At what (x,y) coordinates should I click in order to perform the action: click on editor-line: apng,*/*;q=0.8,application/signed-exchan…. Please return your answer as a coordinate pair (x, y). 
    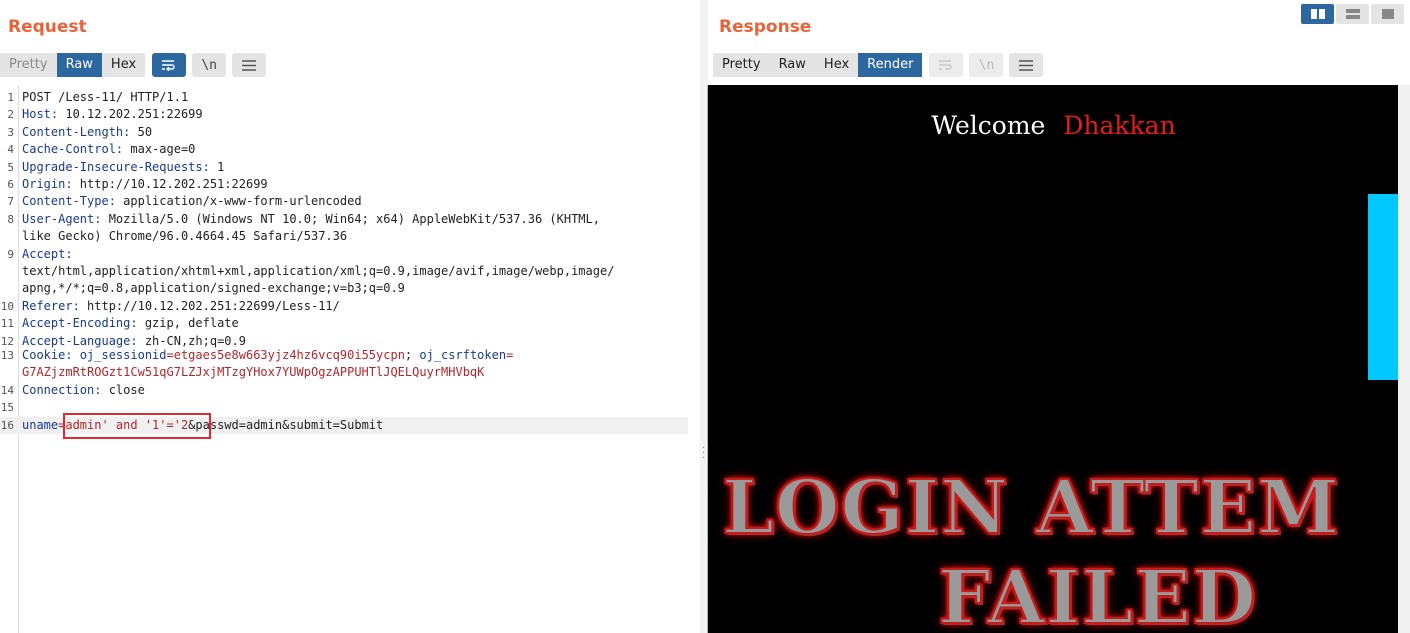
    Looking at the image, I should click on (213, 288).